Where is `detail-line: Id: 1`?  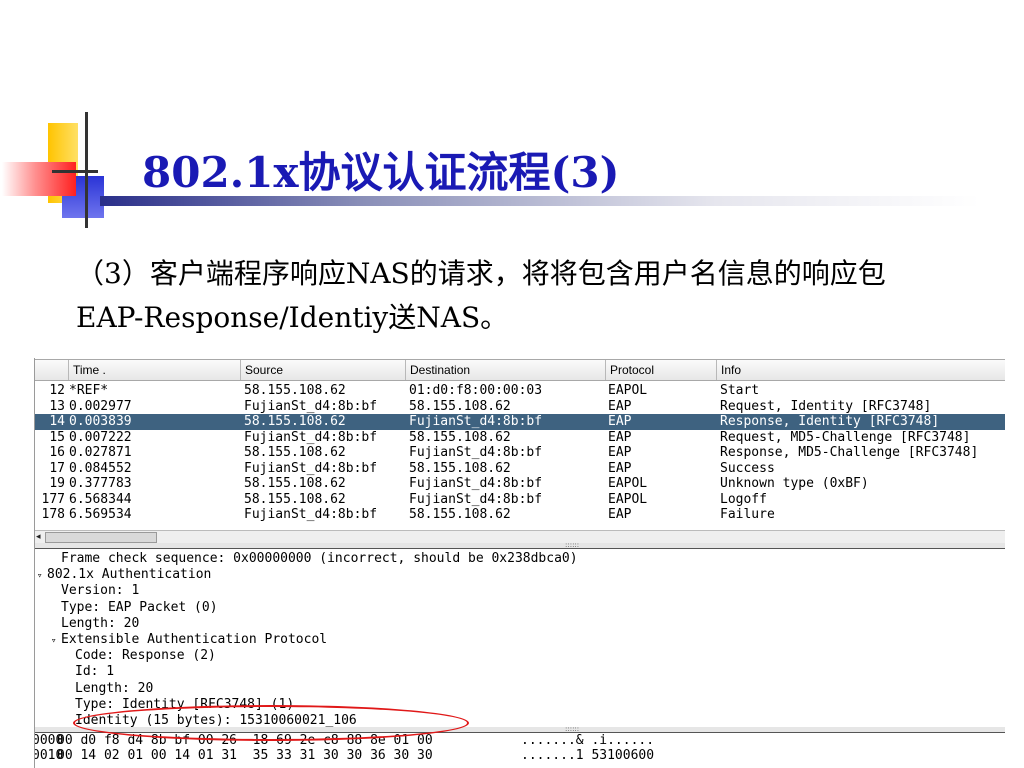 detail-line: Id: 1 is located at coordinates (520, 672).